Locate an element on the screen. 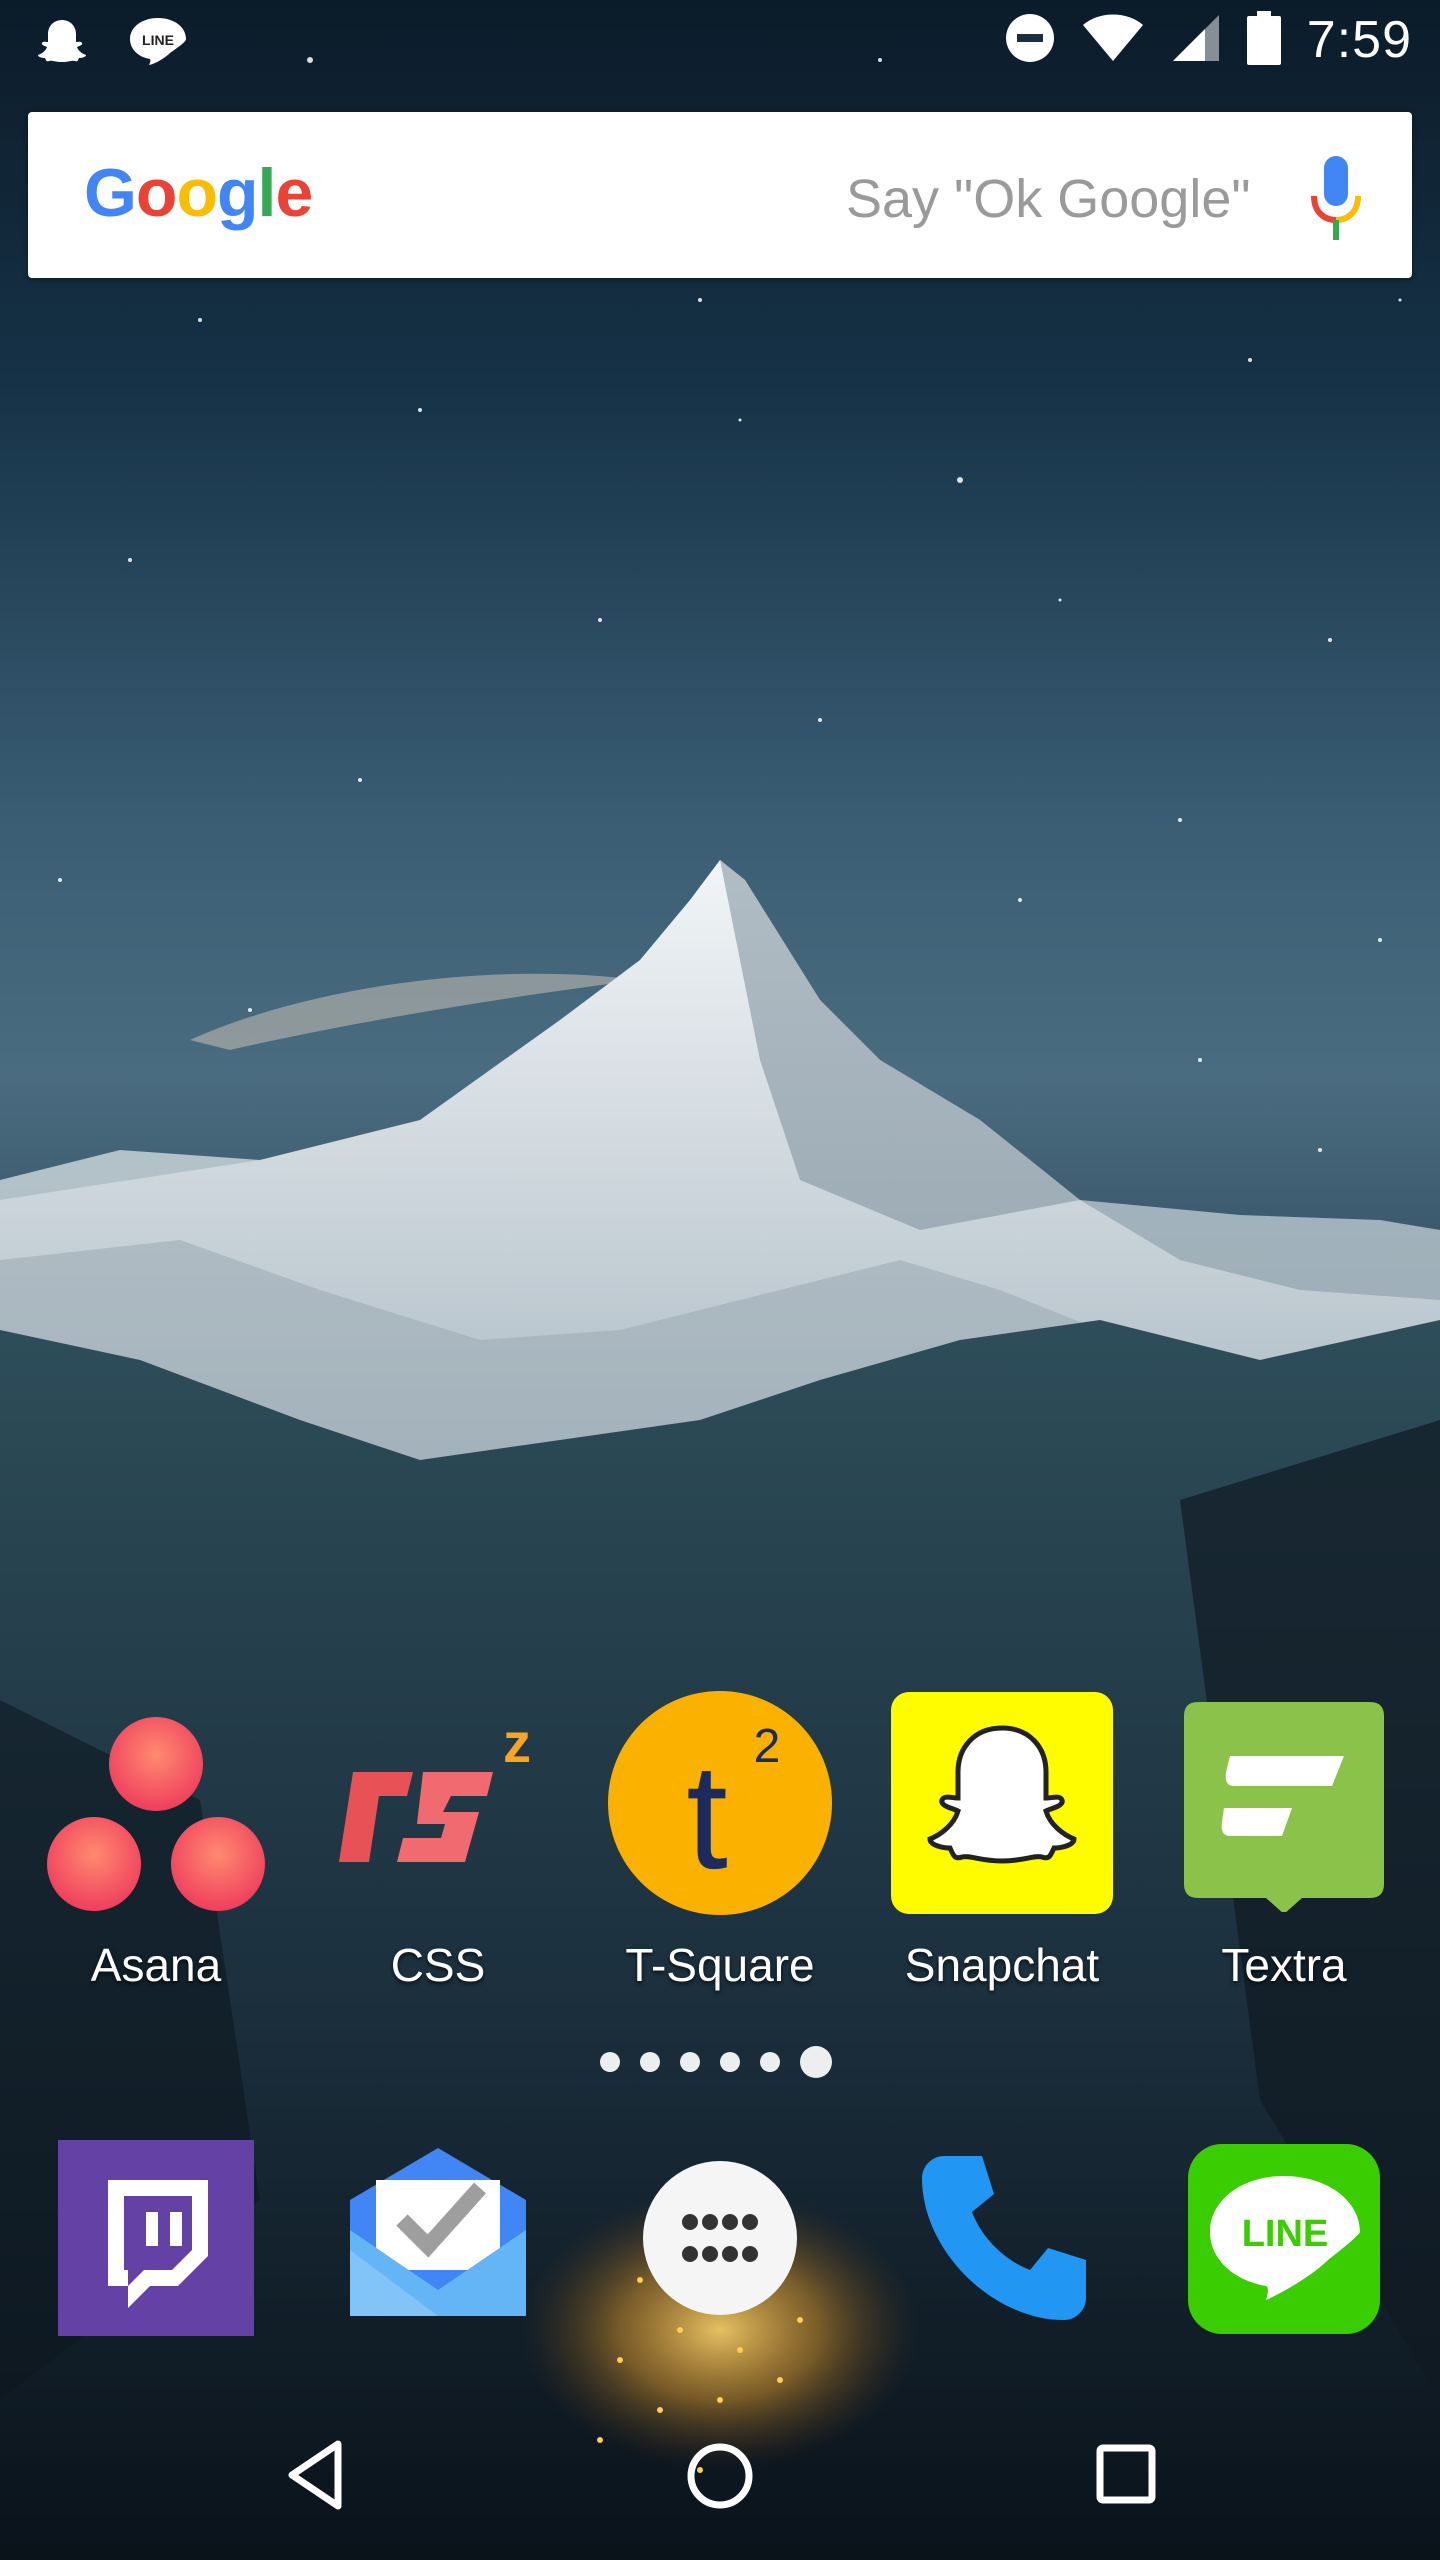  status-clock: 7:59 is located at coordinates (1359, 40).